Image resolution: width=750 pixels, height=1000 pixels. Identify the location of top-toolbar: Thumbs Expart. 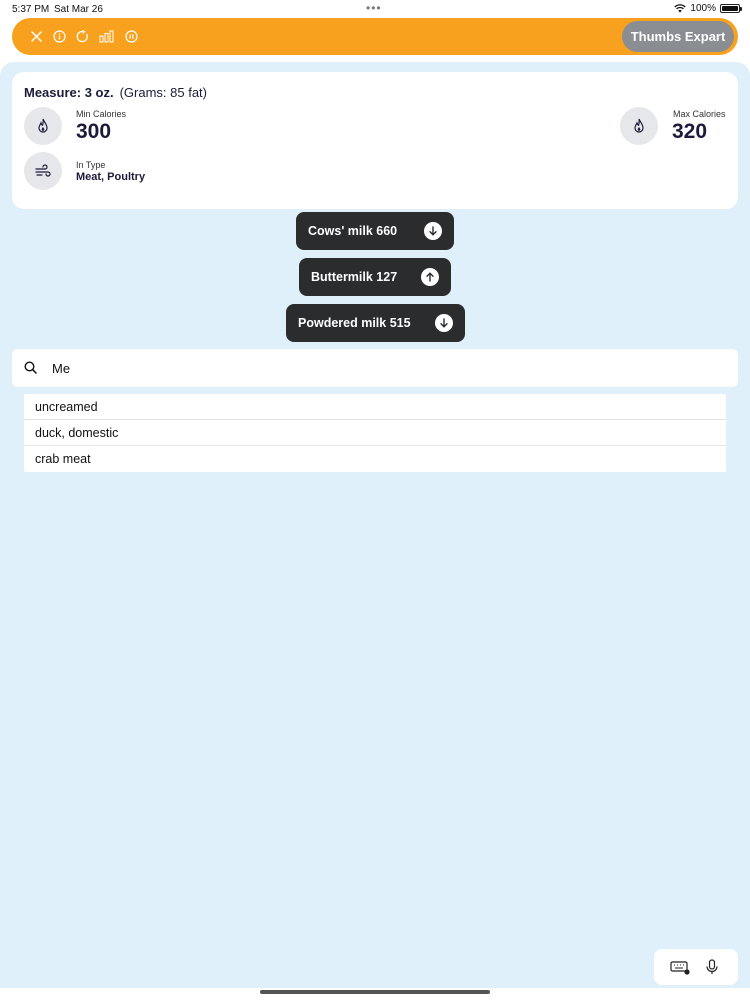
(375, 36).